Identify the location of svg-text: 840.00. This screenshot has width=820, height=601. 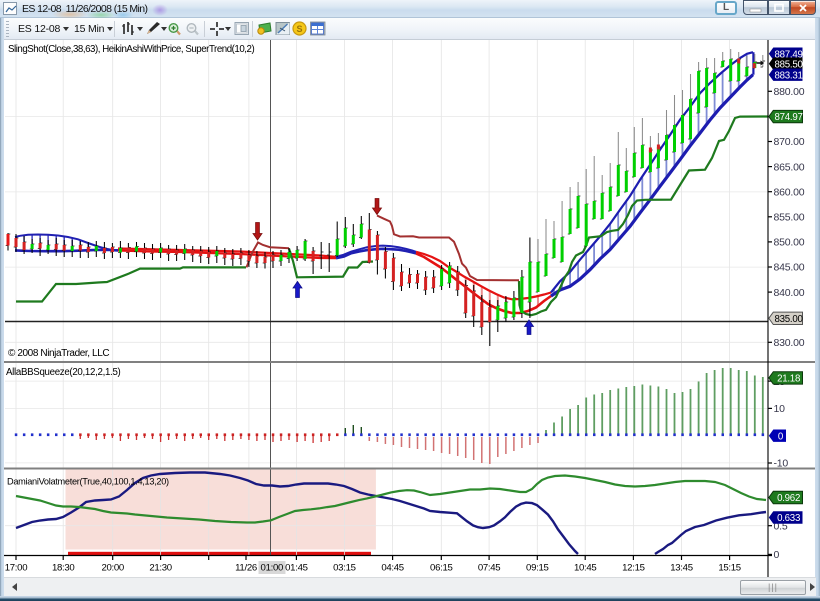
(789, 293).